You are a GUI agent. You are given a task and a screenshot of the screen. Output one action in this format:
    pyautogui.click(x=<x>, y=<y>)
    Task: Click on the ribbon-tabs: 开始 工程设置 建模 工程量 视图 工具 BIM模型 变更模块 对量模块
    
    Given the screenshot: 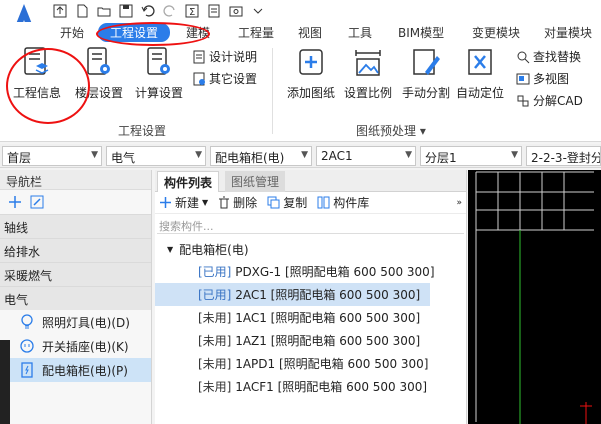 What is the action you would take?
    pyautogui.click(x=300, y=32)
    